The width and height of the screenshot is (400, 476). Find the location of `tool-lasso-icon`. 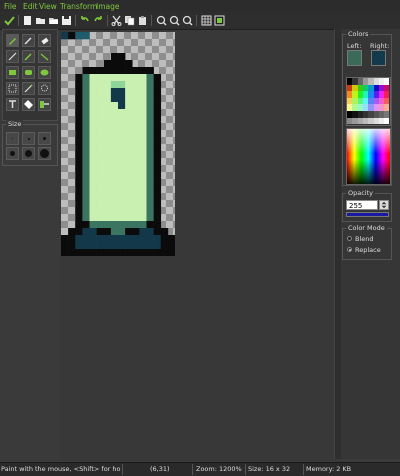

tool-lasso-icon is located at coordinates (44, 88).